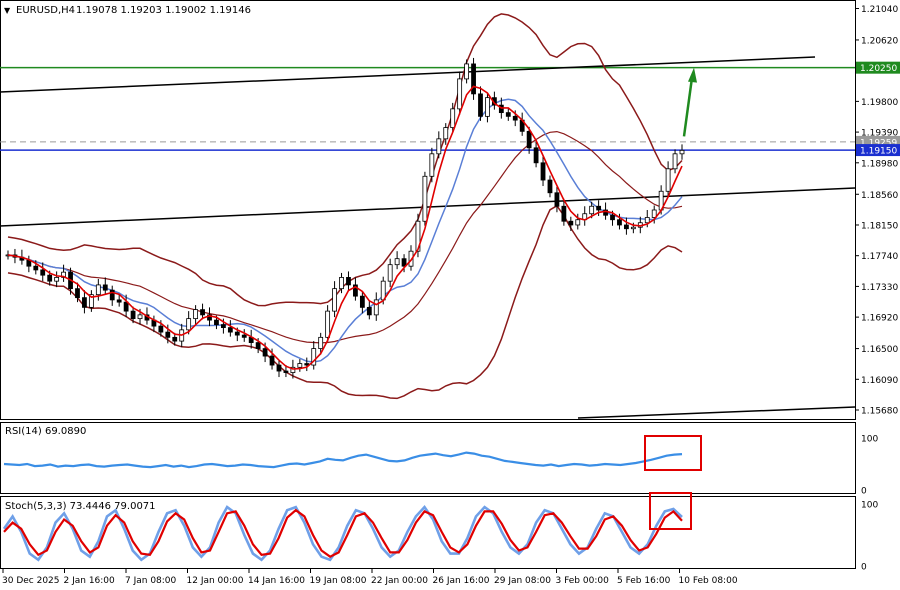 This screenshot has width=900, height=590. What do you see at coordinates (879, 41) in the screenshot?
I see `price-tick-label: 1.20620` at bounding box center [879, 41].